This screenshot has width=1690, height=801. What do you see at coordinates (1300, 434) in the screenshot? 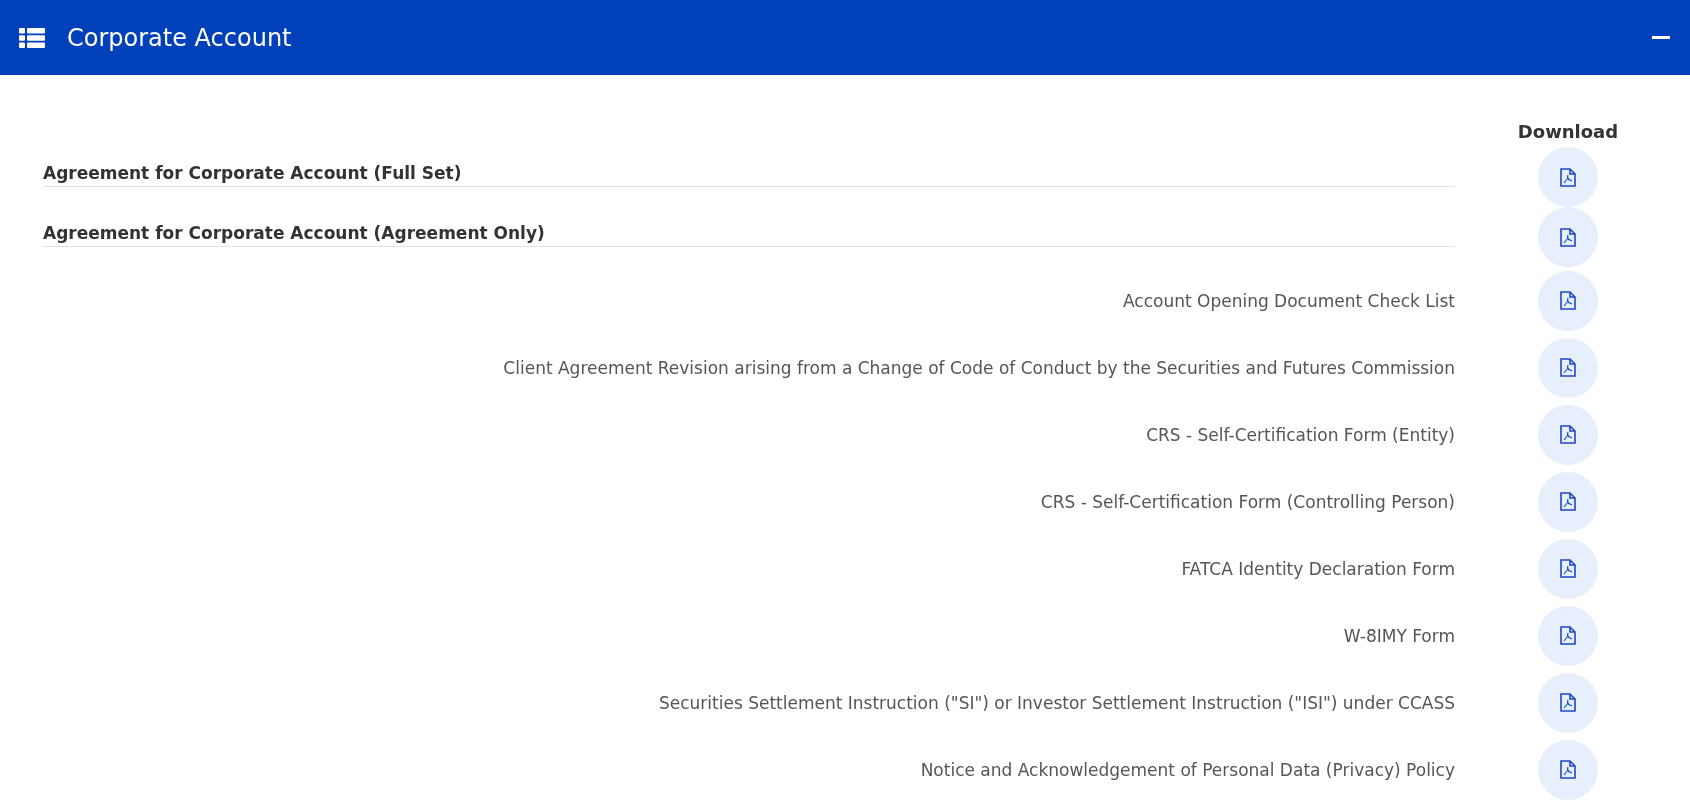
I see `document-title: CRS - Self-Certification Form (Entity)` at bounding box center [1300, 434].